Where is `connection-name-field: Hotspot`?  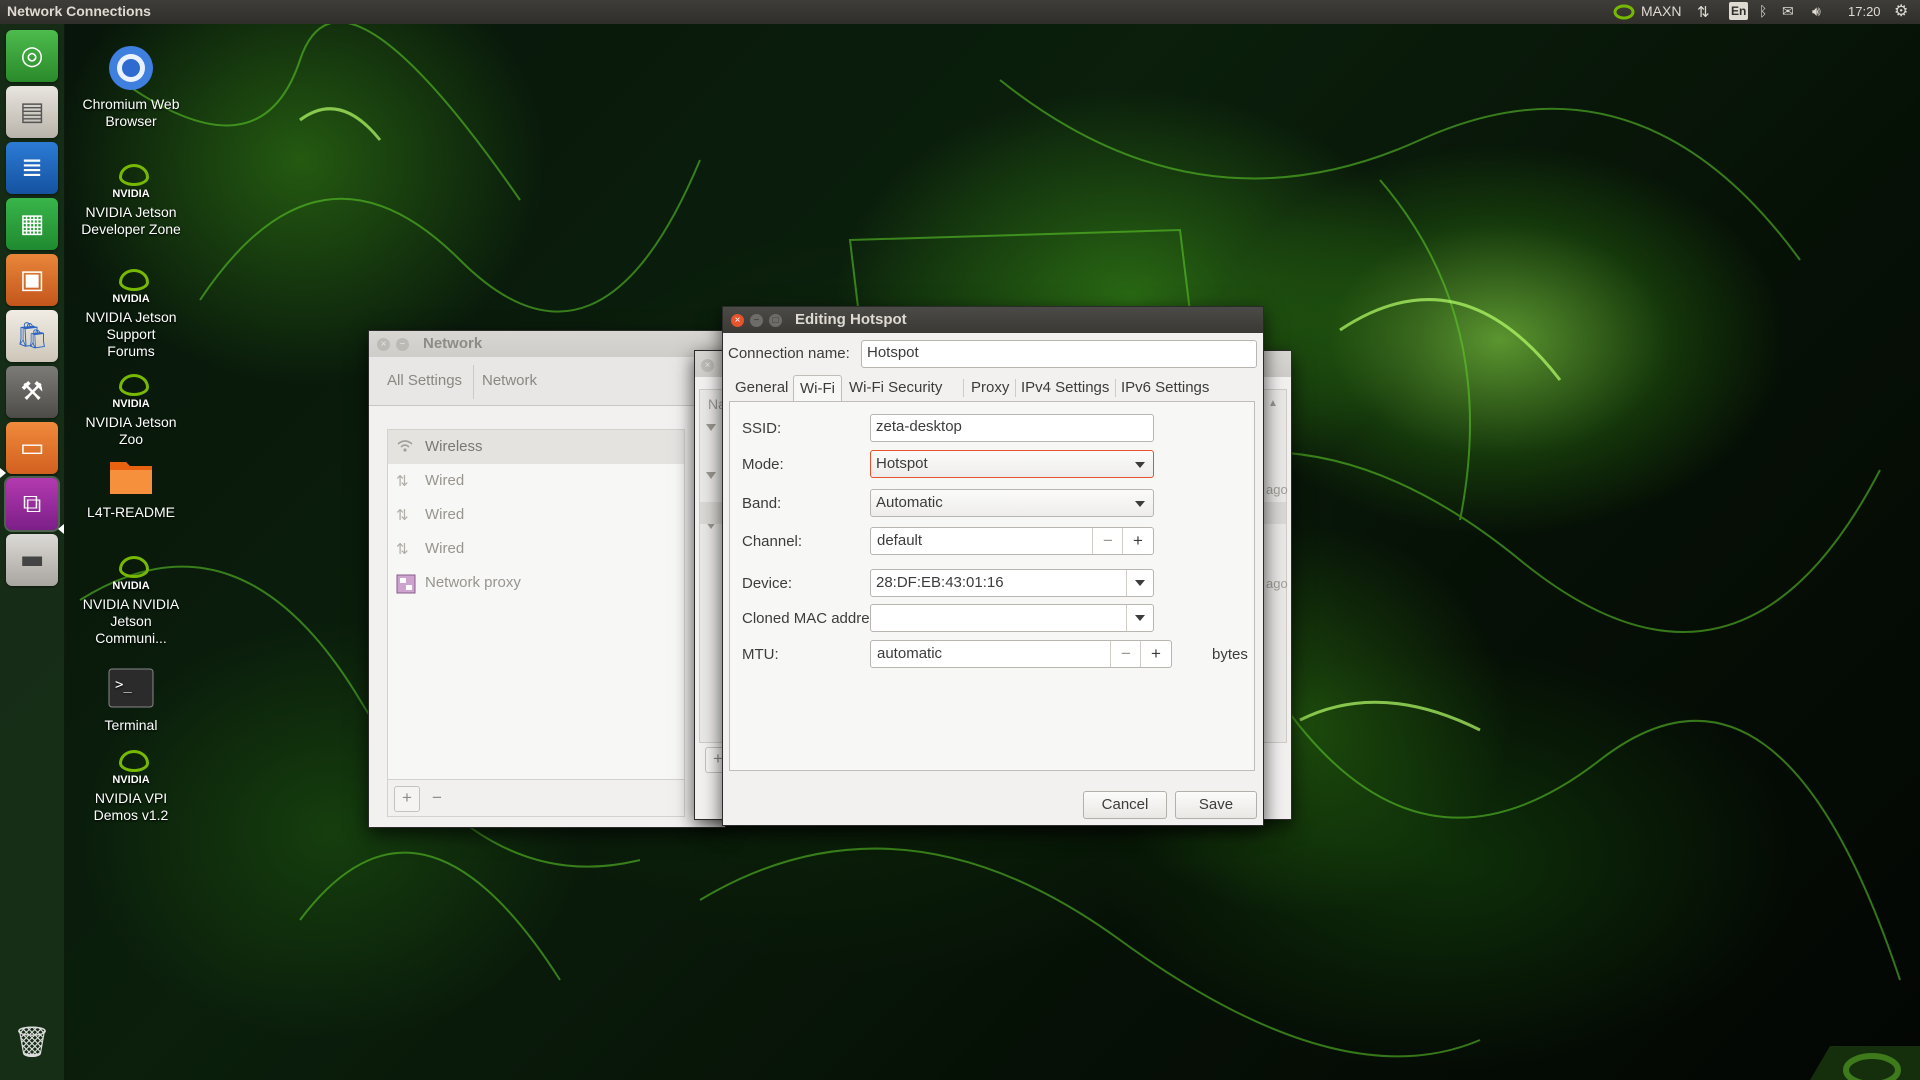 connection-name-field: Hotspot is located at coordinates (1059, 354).